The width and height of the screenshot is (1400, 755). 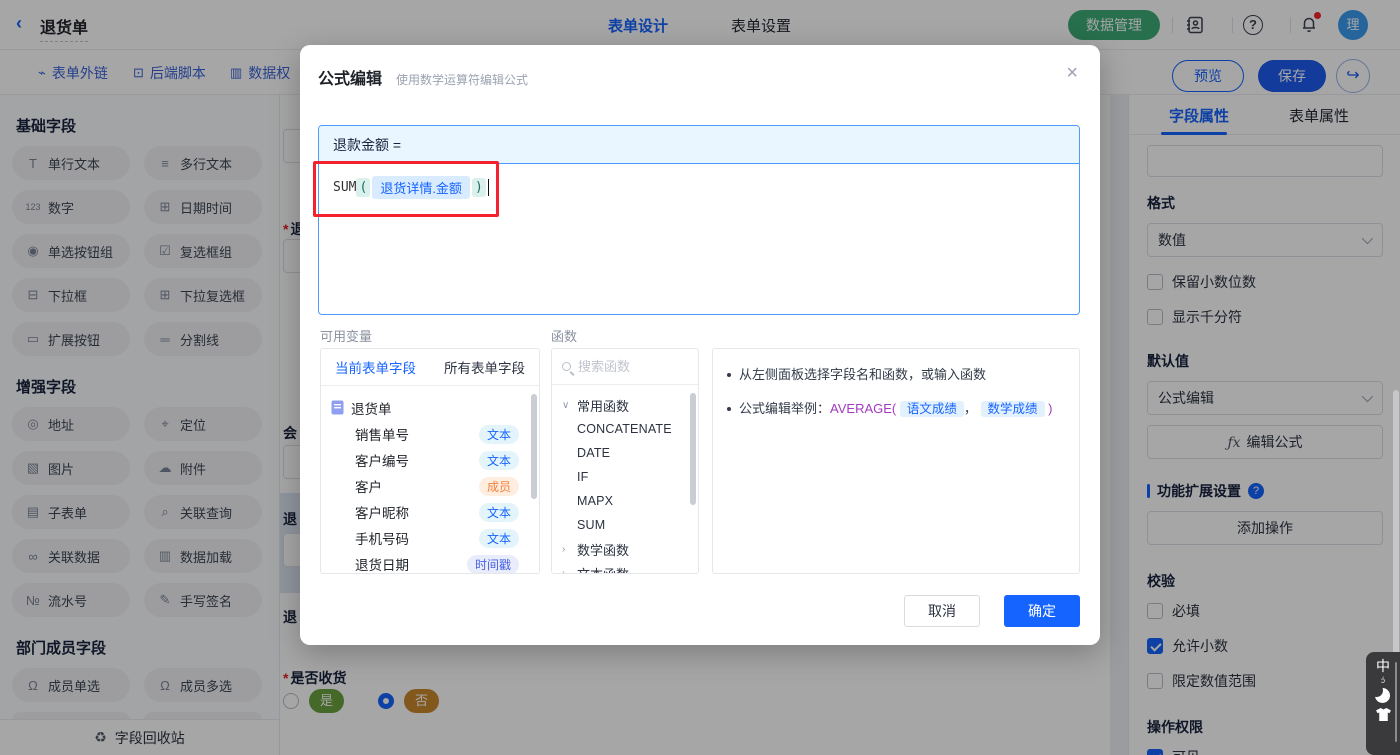 What do you see at coordinates (630, 525) in the screenshot?
I see `function-item-sum: SUM` at bounding box center [630, 525].